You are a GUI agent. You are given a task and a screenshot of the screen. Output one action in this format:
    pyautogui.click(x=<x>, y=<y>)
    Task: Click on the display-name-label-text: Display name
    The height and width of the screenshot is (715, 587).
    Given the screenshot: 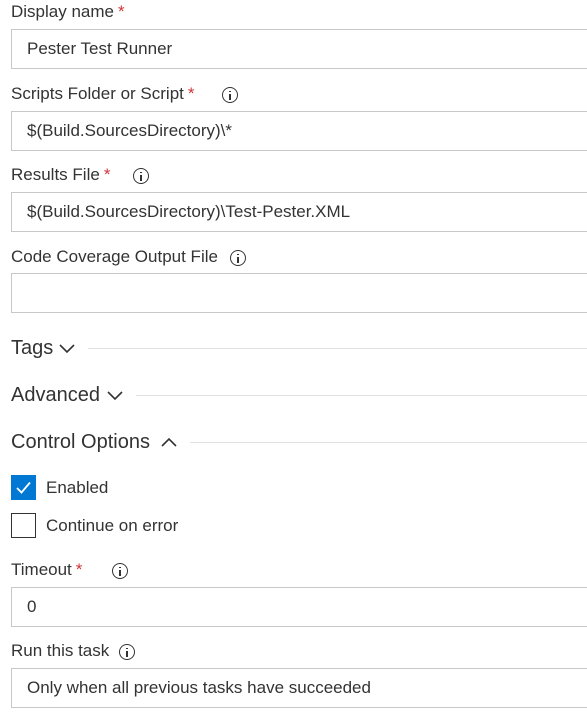 What is the action you would take?
    pyautogui.click(x=62, y=11)
    